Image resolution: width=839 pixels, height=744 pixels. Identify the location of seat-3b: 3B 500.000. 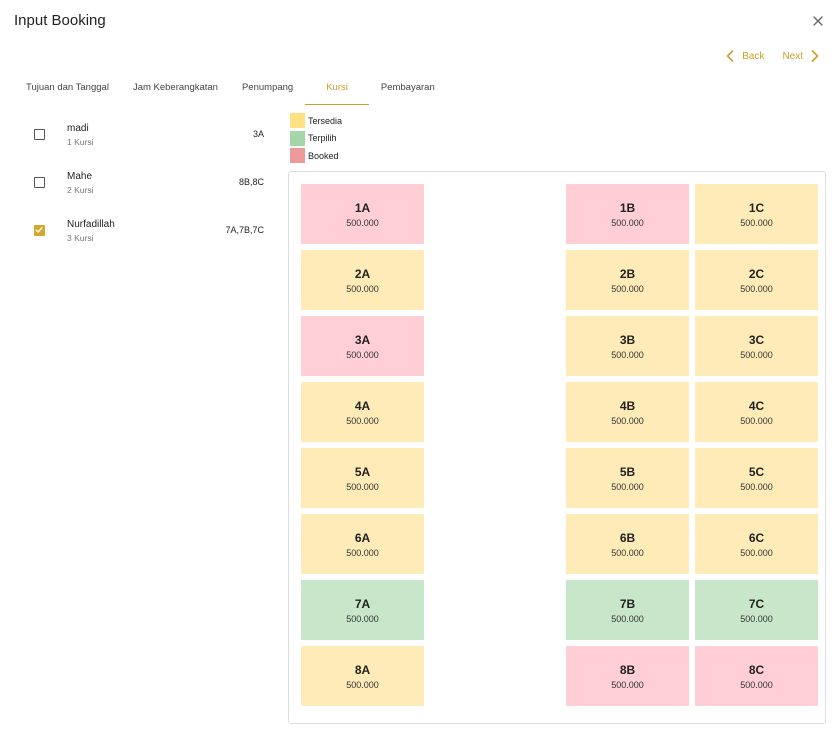
(627, 346).